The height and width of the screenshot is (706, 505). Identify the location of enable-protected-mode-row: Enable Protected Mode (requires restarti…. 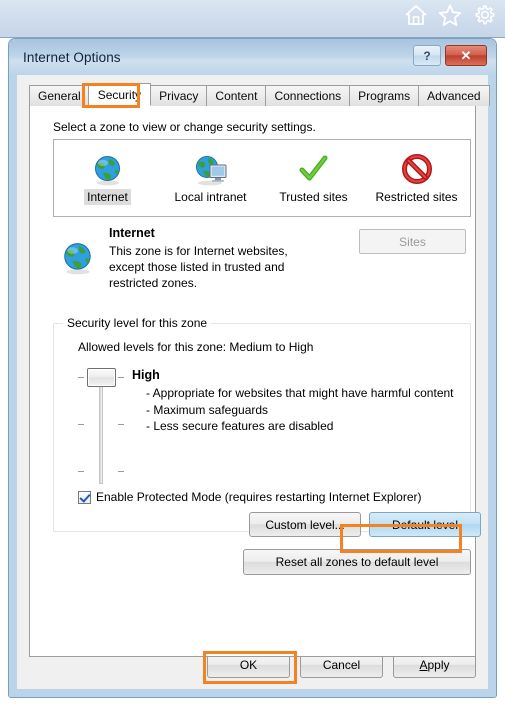
(250, 497).